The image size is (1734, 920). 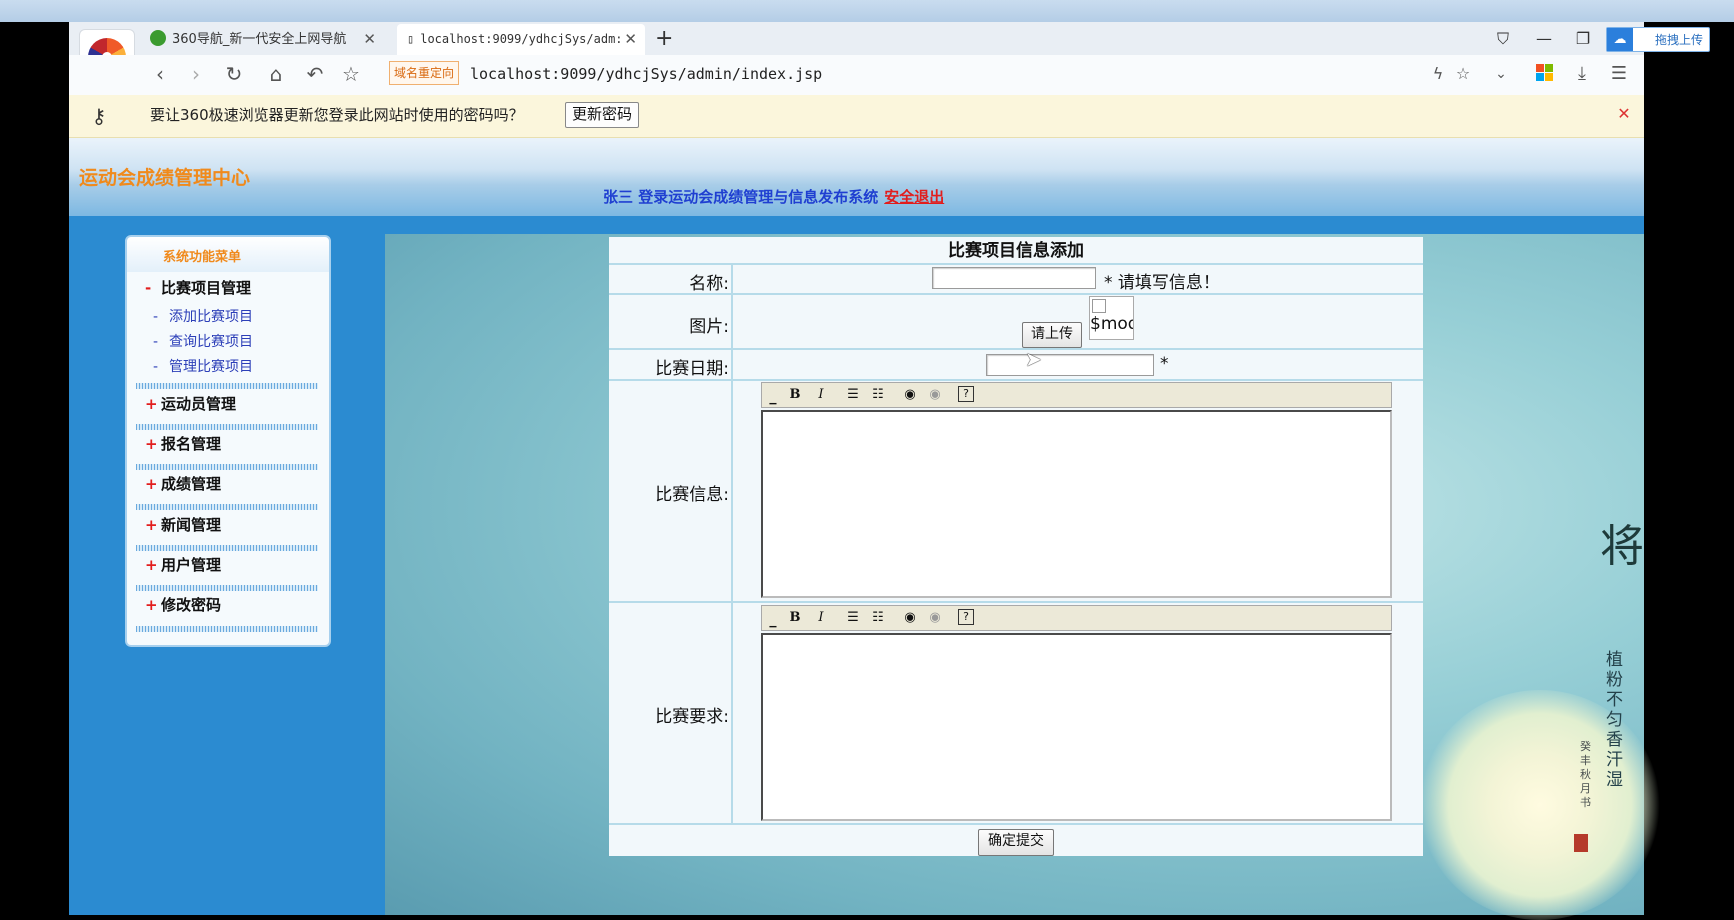 I want to click on menu-icon: ☰, so click(x=1619, y=74).